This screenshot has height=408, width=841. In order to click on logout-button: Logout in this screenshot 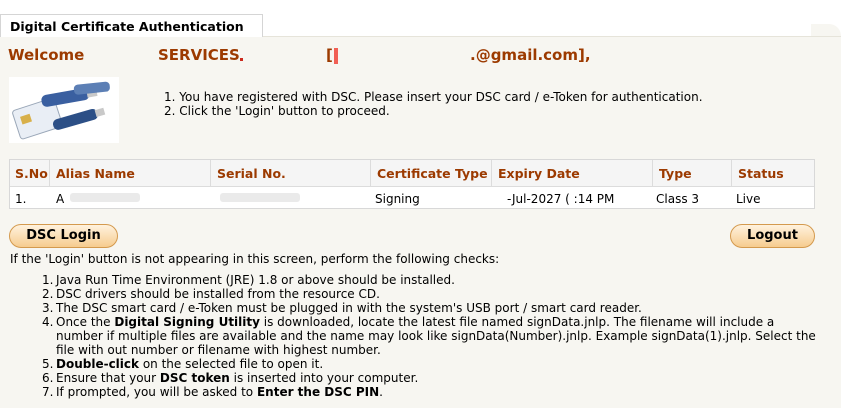, I will do `click(772, 236)`.